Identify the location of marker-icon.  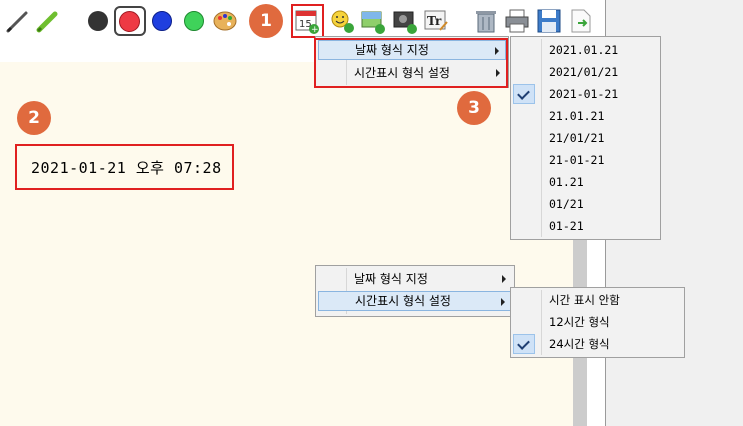
(47, 21).